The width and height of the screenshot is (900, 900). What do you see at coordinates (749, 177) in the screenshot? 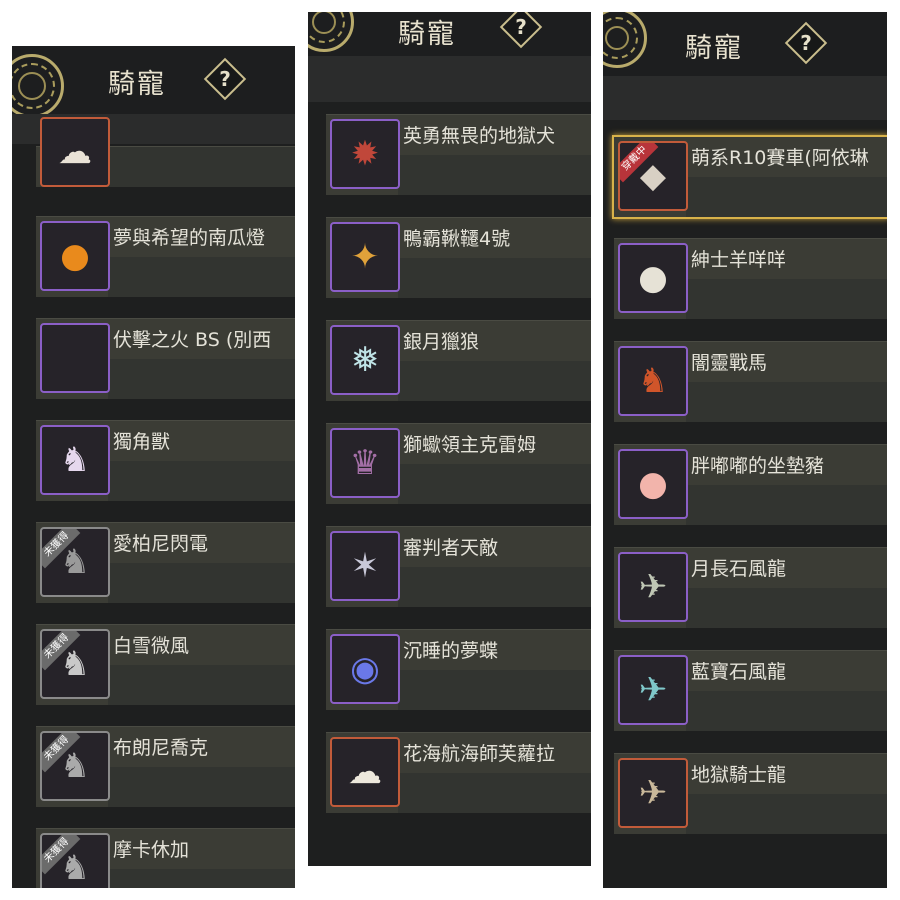
I see `list-item-selected: ◆ 穿戴中 萌系R10賽車(阿依琳` at bounding box center [749, 177].